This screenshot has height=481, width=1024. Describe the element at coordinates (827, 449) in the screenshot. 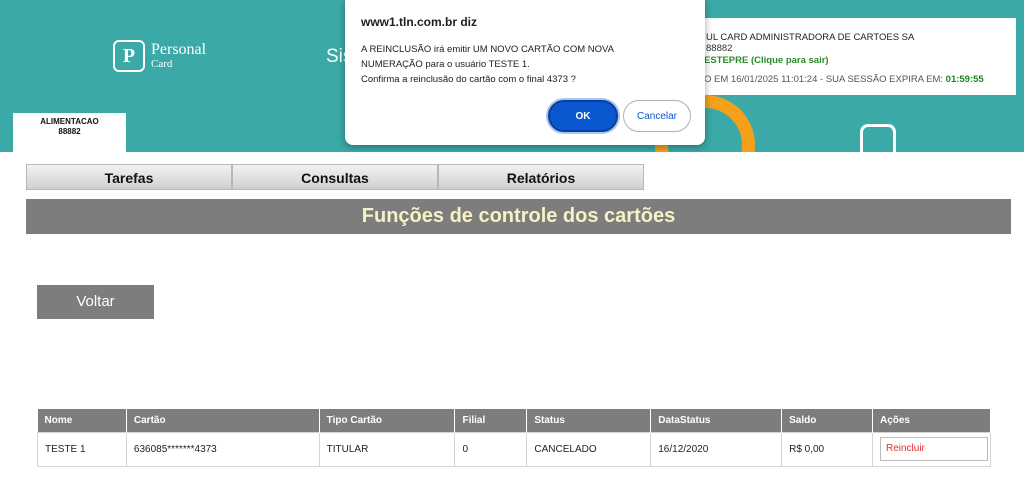

I see `cell-saldo: R$ 0,00` at that location.